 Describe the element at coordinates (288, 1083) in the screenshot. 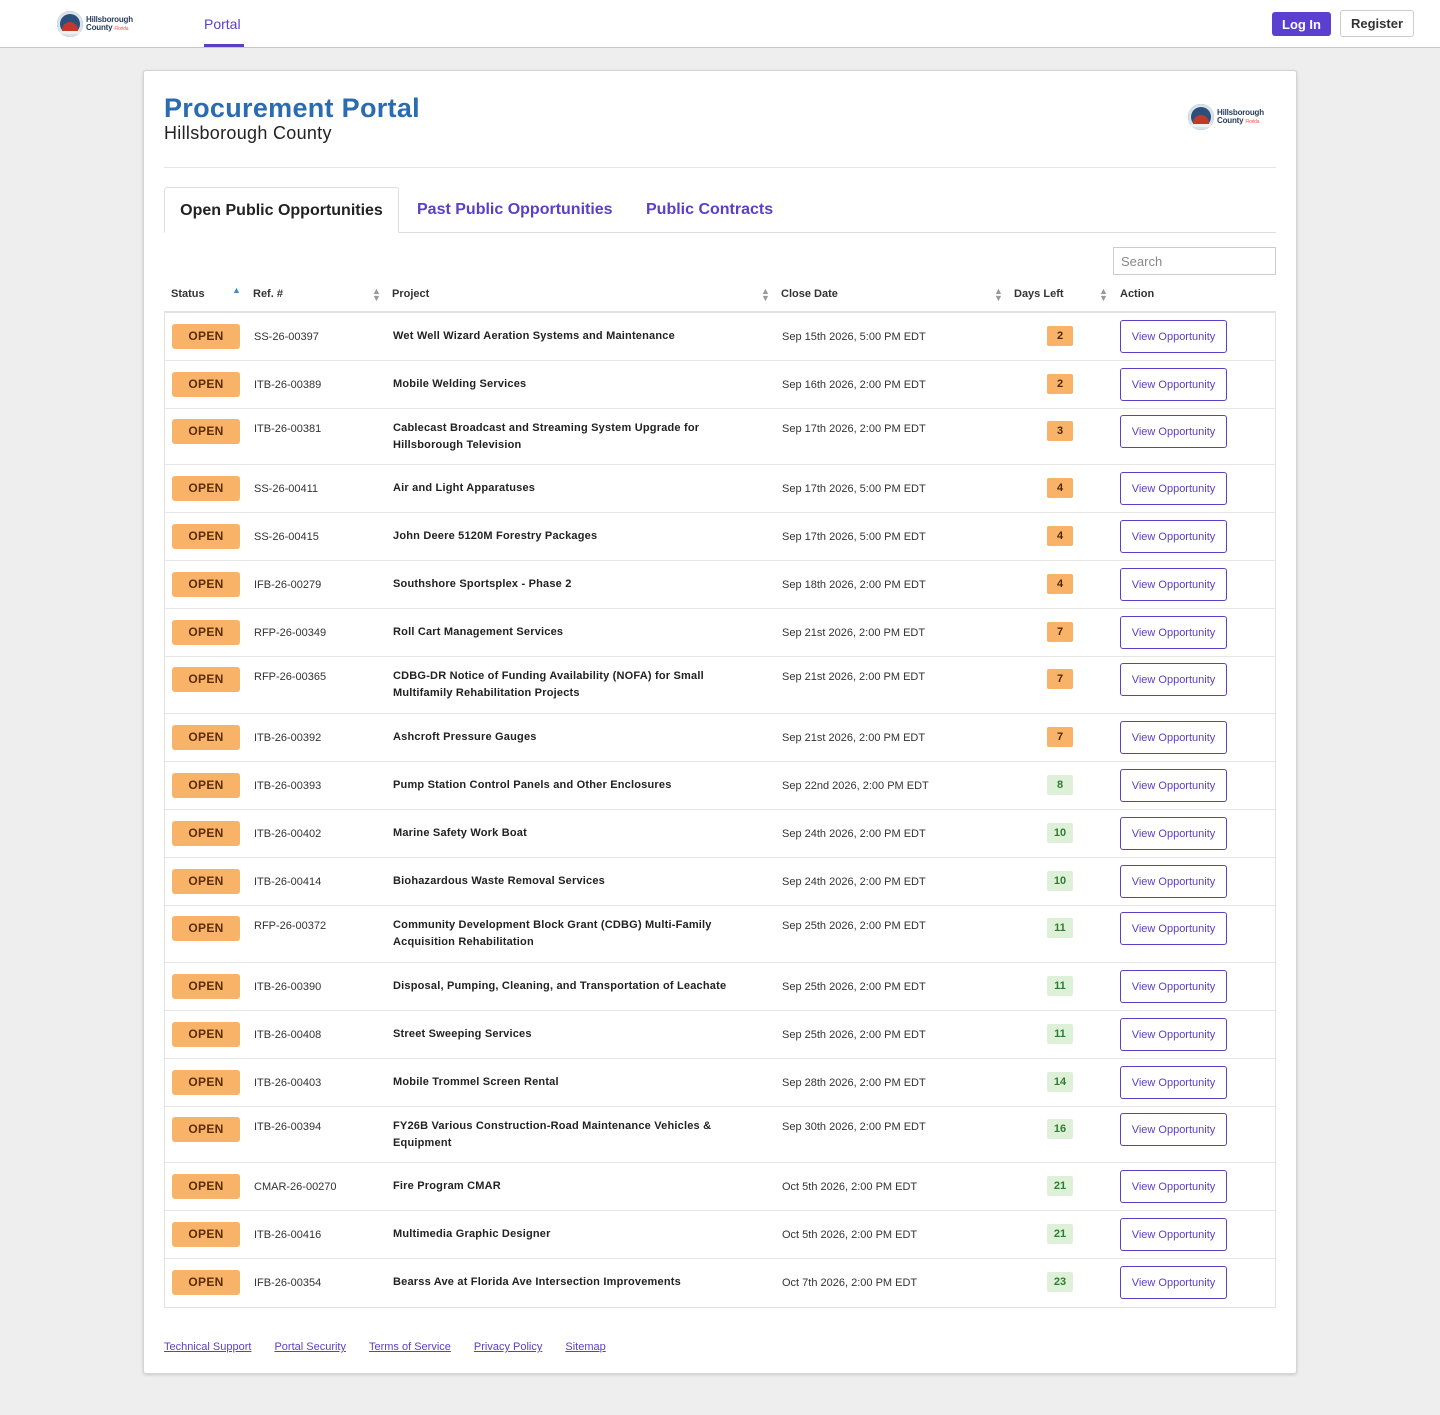

I see `ref-number: ITB-26-00403` at that location.